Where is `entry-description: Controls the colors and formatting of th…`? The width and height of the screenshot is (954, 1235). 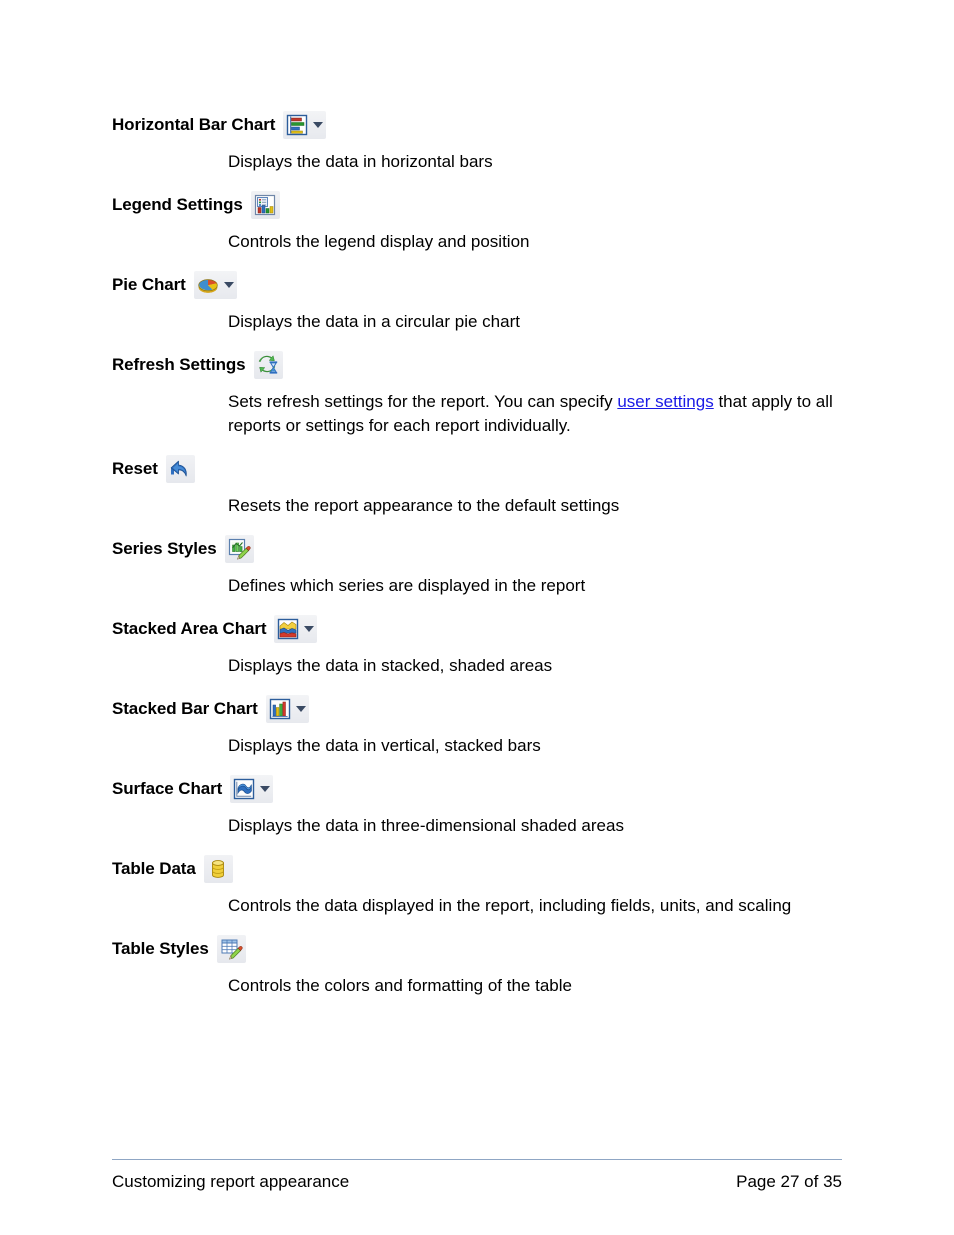 entry-description: Controls the colors and formatting of th… is located at coordinates (400, 985).